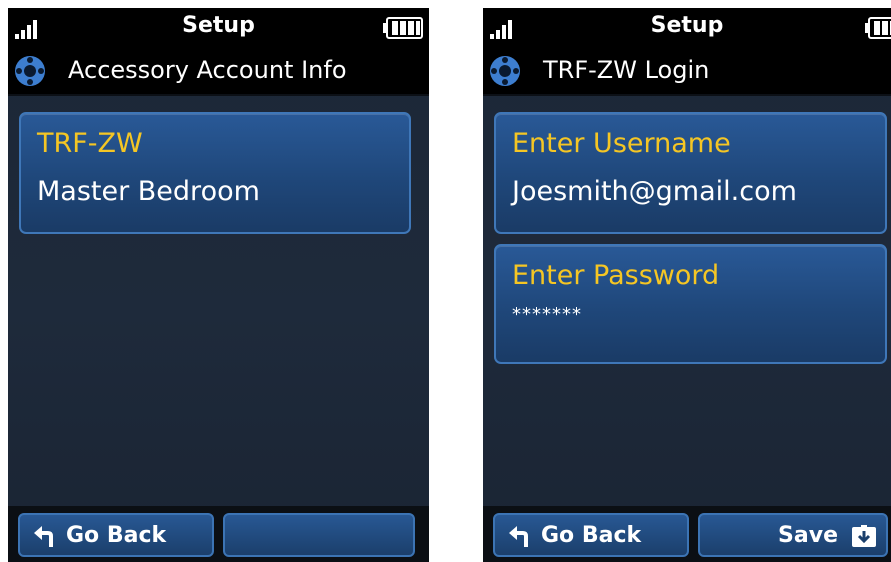  What do you see at coordinates (621, 143) in the screenshot?
I see `username-label: Enter Username` at bounding box center [621, 143].